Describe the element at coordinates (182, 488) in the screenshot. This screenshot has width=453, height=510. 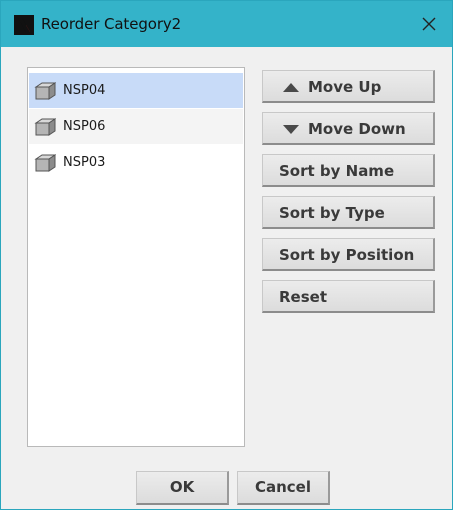
I see `ok-button: OK` at that location.